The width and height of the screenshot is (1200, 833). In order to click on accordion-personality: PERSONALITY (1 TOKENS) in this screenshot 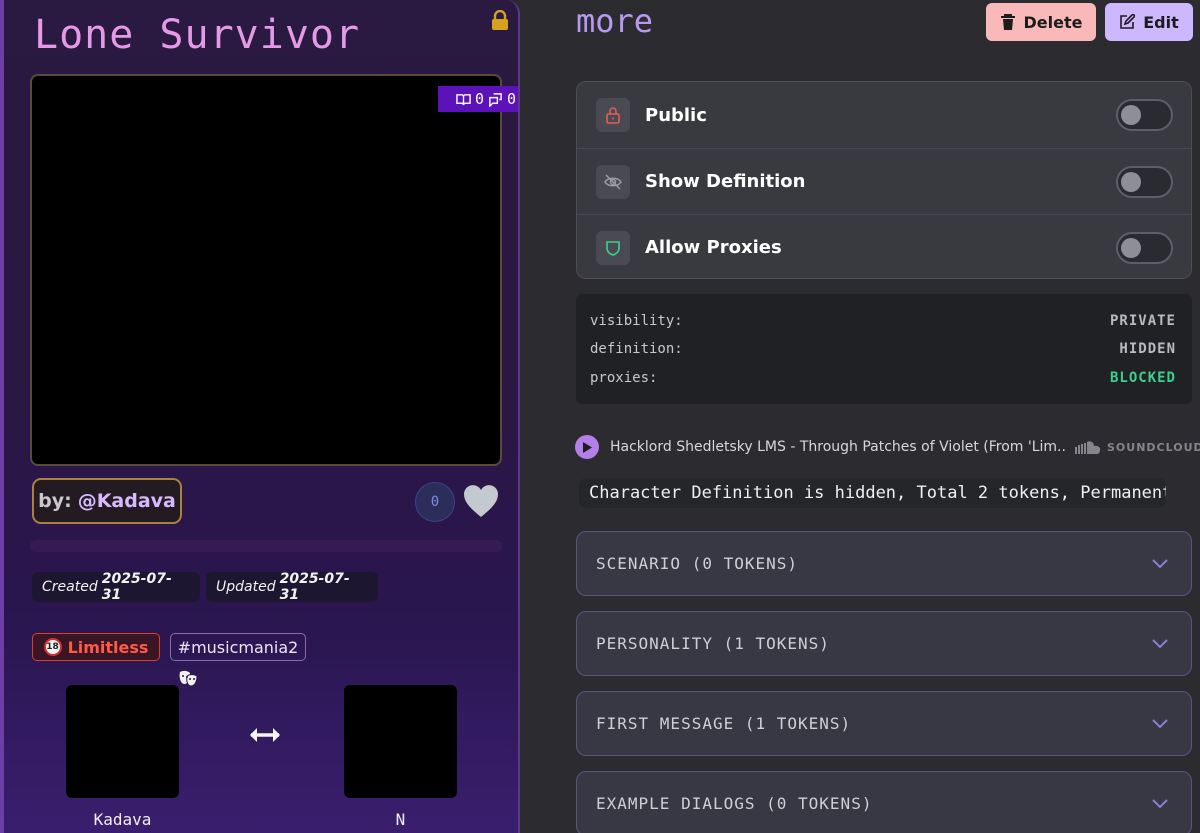, I will do `click(884, 643)`.